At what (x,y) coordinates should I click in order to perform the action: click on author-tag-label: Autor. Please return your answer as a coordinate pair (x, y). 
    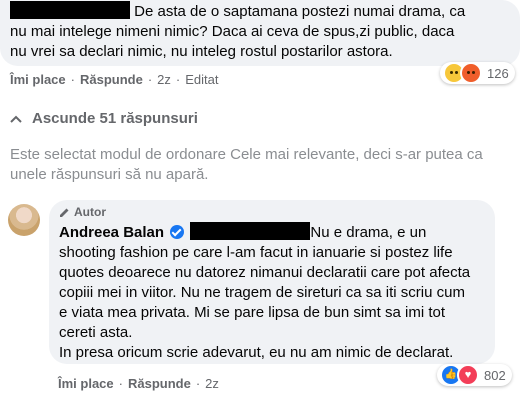
    Looking at the image, I should click on (90, 212).